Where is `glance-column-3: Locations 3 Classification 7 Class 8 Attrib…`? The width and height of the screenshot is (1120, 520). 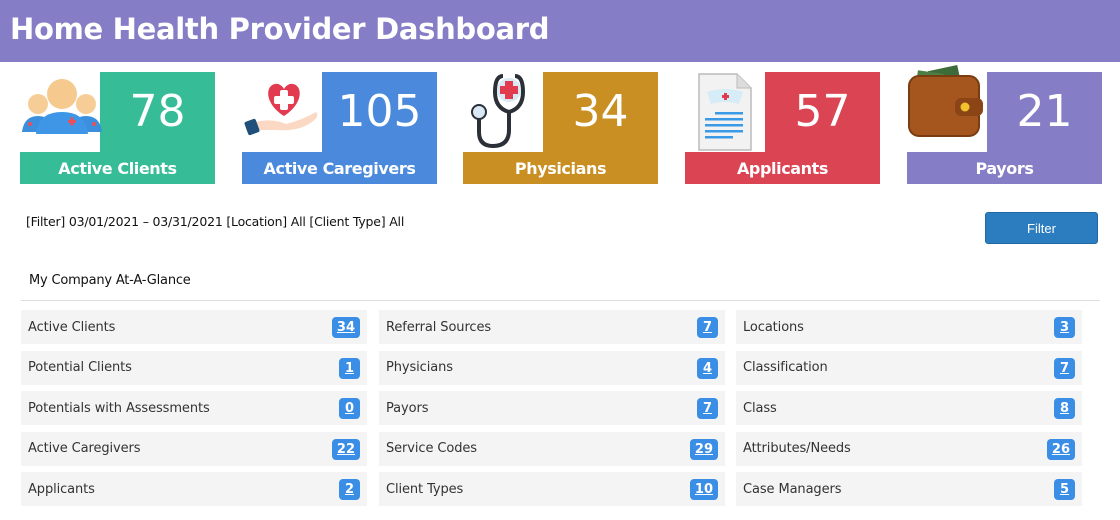
glance-column-3: Locations 3 Classification 7 Class 8 Attrib… is located at coordinates (909, 411).